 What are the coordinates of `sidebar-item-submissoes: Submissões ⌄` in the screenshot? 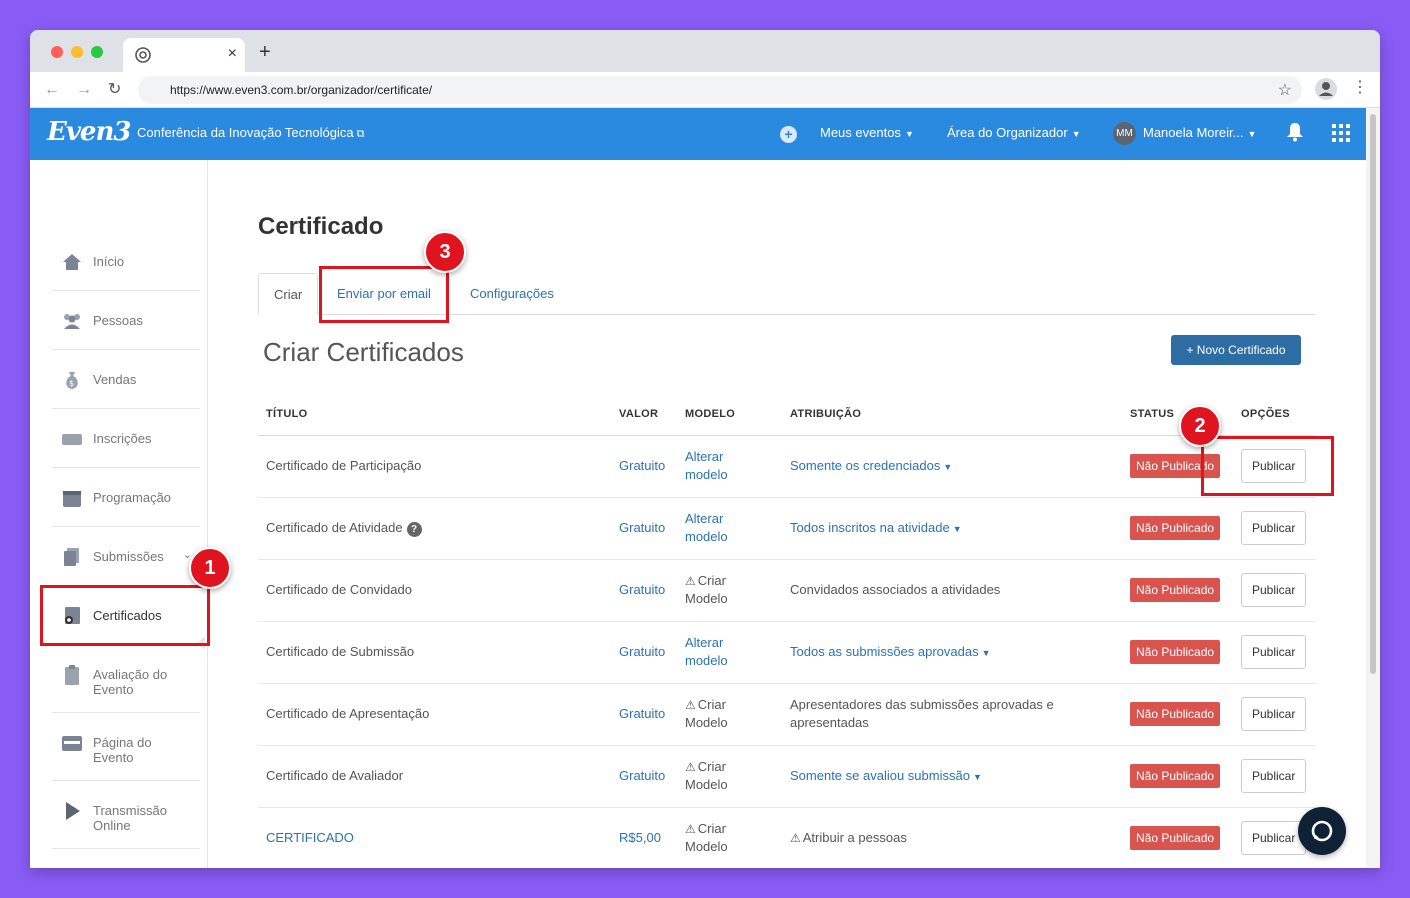 It's located at (126, 556).